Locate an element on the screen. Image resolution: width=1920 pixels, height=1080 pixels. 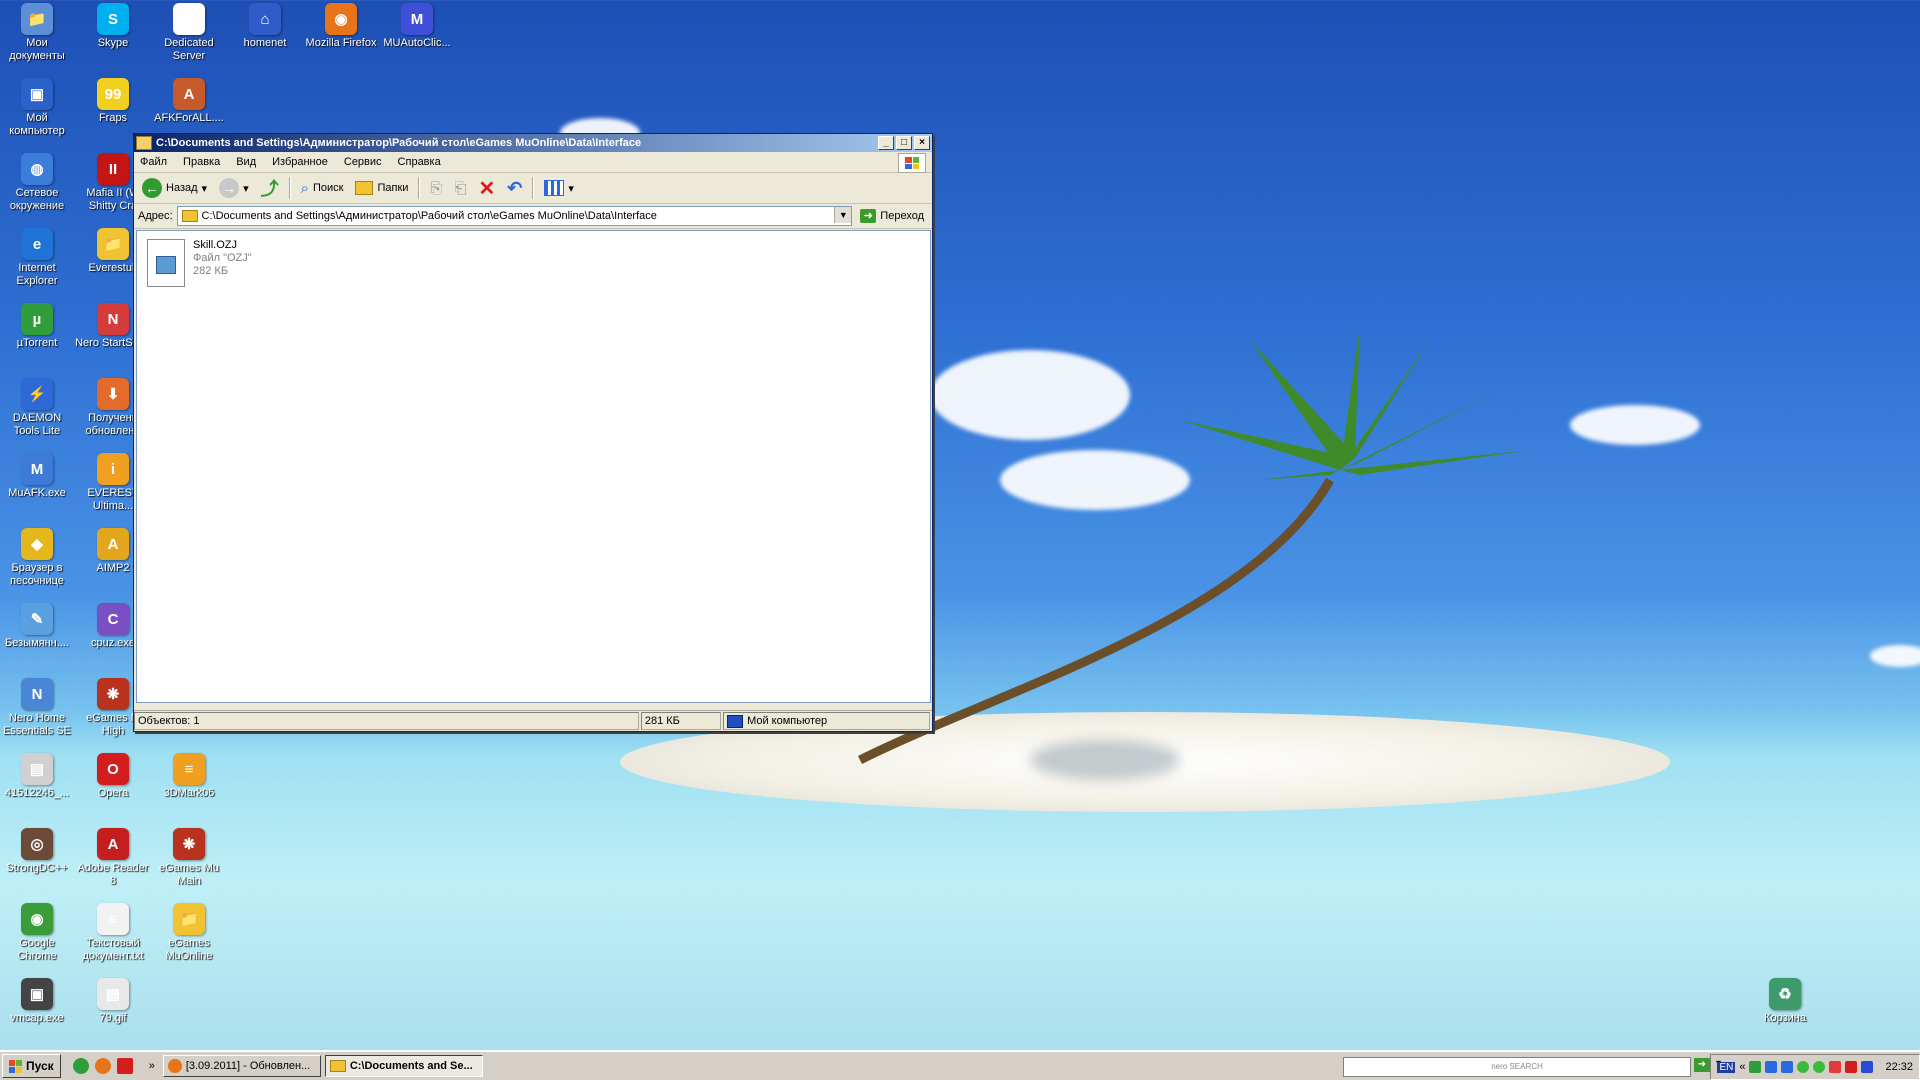
desktop-icon: ◉ Mozilla Firefox is located at coordinates (341, 26).